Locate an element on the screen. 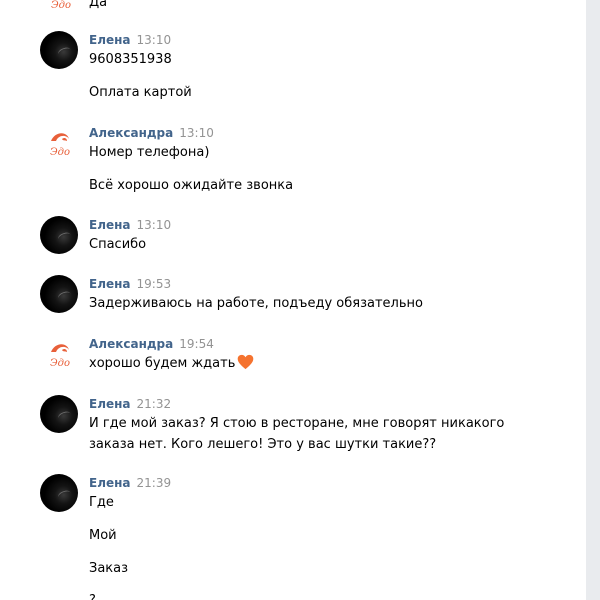  message-header: Елена 19:53 is located at coordinates (130, 284).